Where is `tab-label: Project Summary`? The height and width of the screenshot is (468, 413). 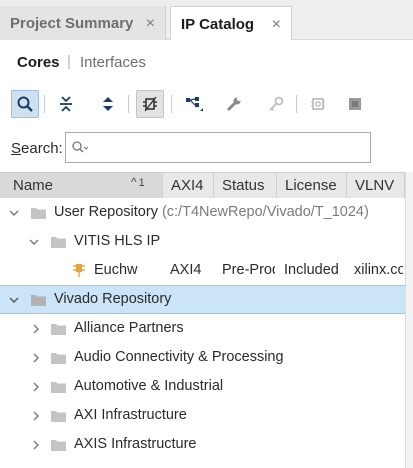
tab-label: Project Summary is located at coordinates (72, 23).